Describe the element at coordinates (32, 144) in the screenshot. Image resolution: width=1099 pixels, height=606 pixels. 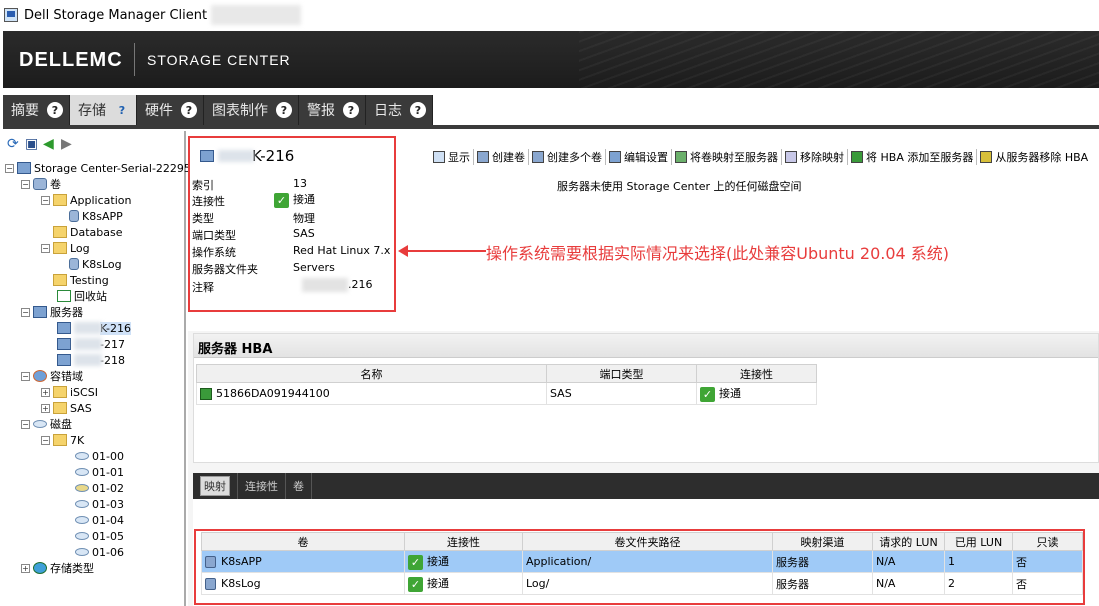
I see `save-icon: ▣` at that location.